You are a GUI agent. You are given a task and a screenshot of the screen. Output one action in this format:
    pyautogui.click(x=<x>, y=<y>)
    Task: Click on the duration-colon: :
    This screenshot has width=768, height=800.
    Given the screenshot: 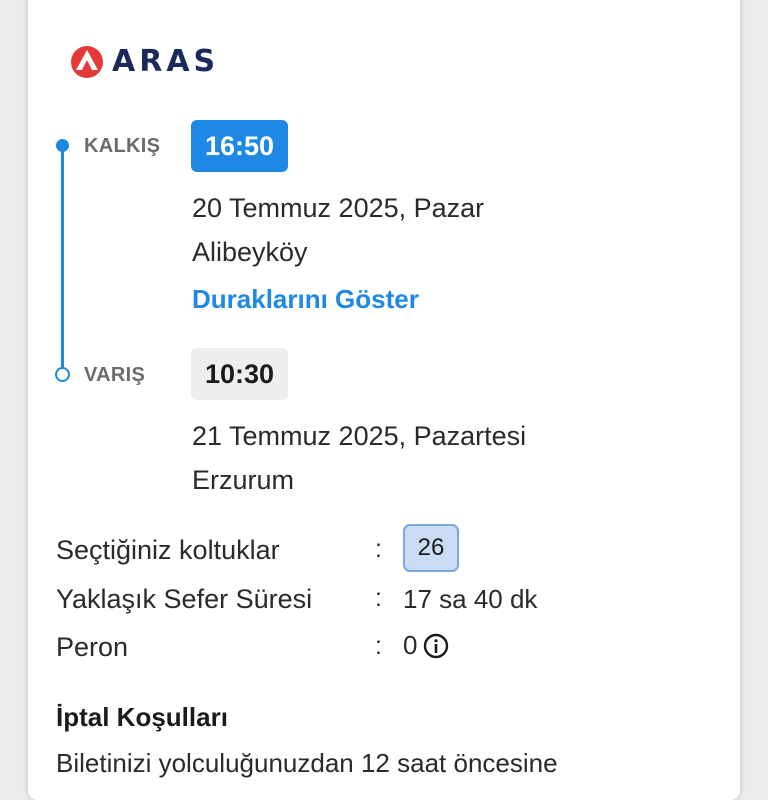 What is the action you would take?
    pyautogui.click(x=378, y=598)
    